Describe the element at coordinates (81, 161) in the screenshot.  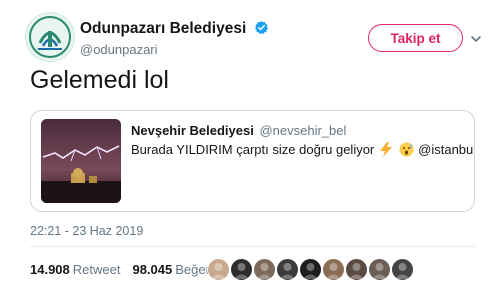
I see `lightning-photo-icon` at that location.